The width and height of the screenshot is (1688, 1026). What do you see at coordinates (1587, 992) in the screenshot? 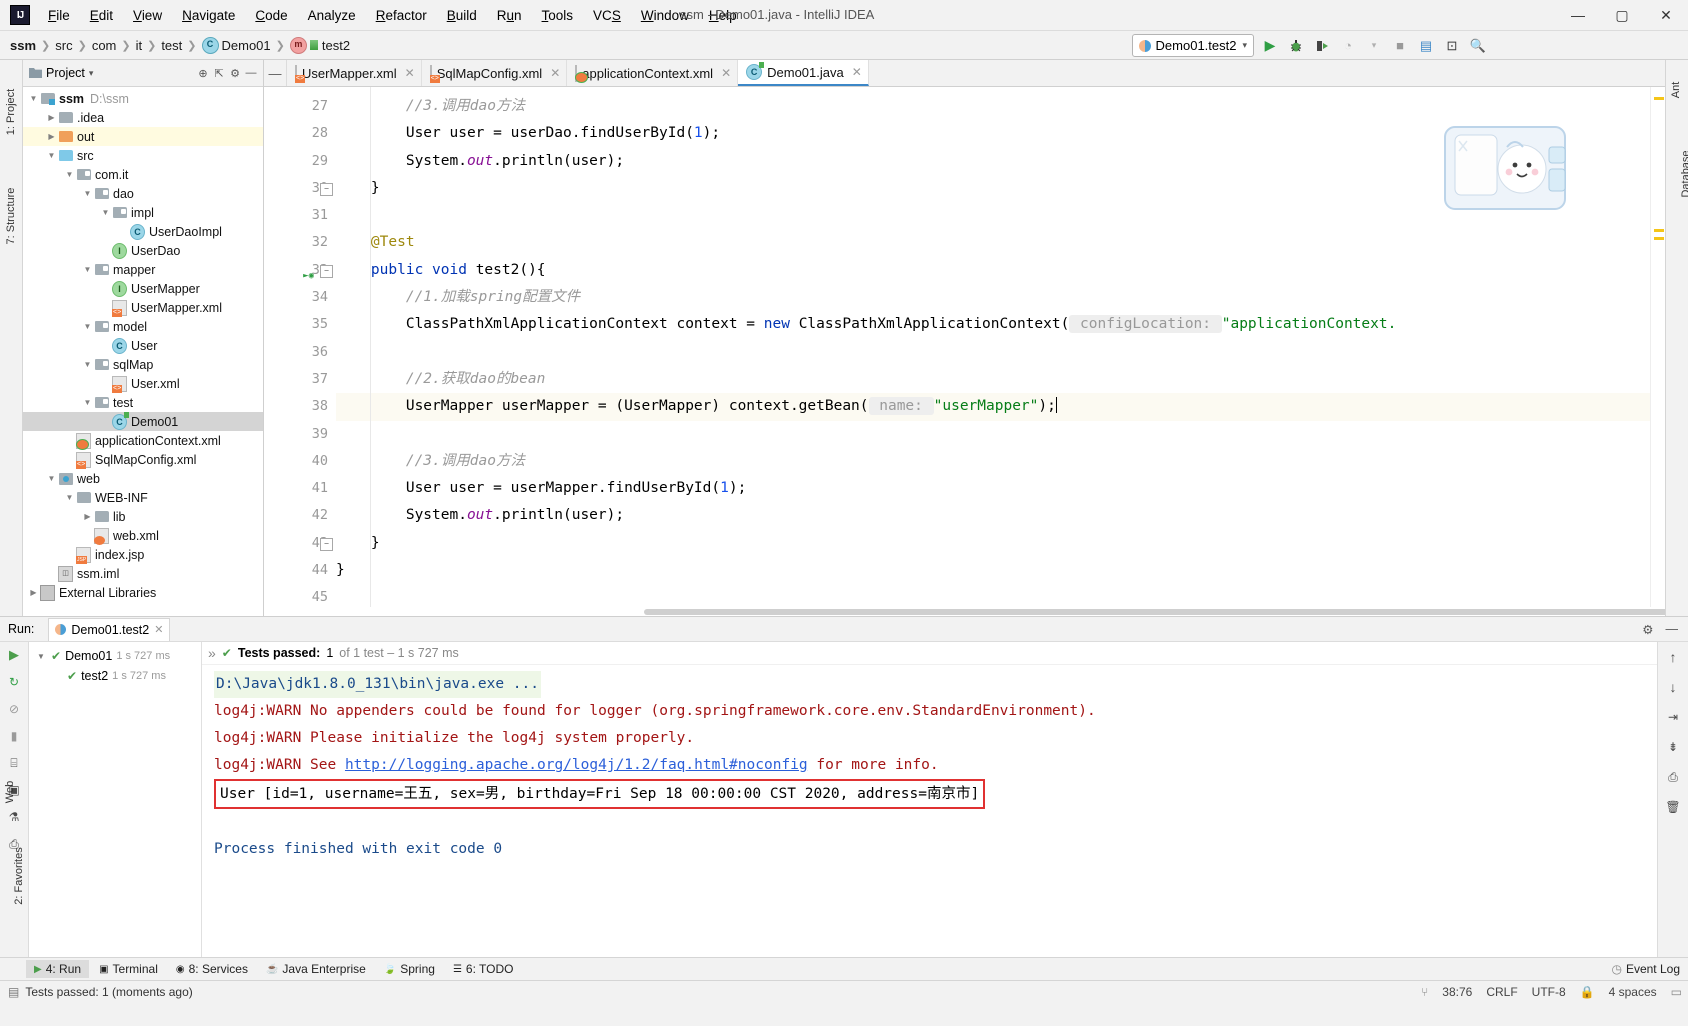
I see `lock-icon: 🔒` at bounding box center [1587, 992].